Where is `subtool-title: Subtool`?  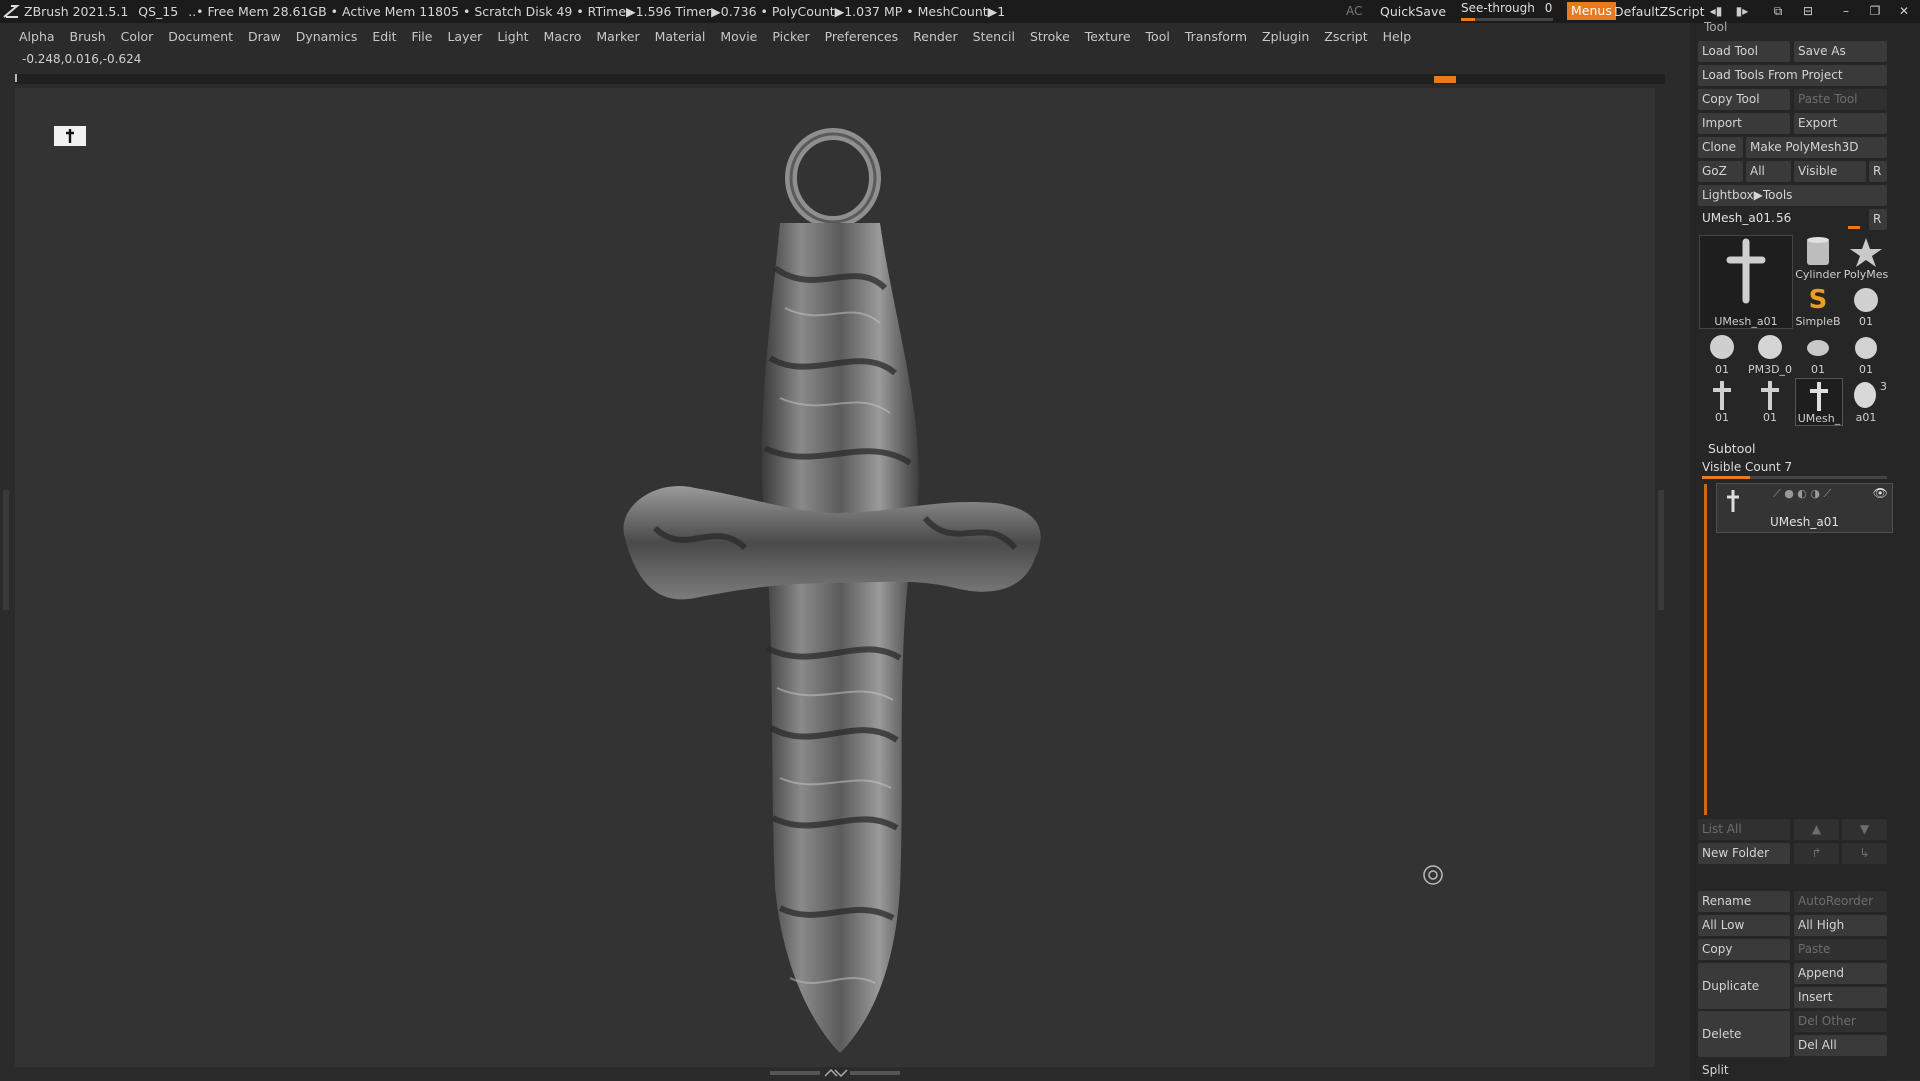 subtool-title: Subtool is located at coordinates (1731, 448).